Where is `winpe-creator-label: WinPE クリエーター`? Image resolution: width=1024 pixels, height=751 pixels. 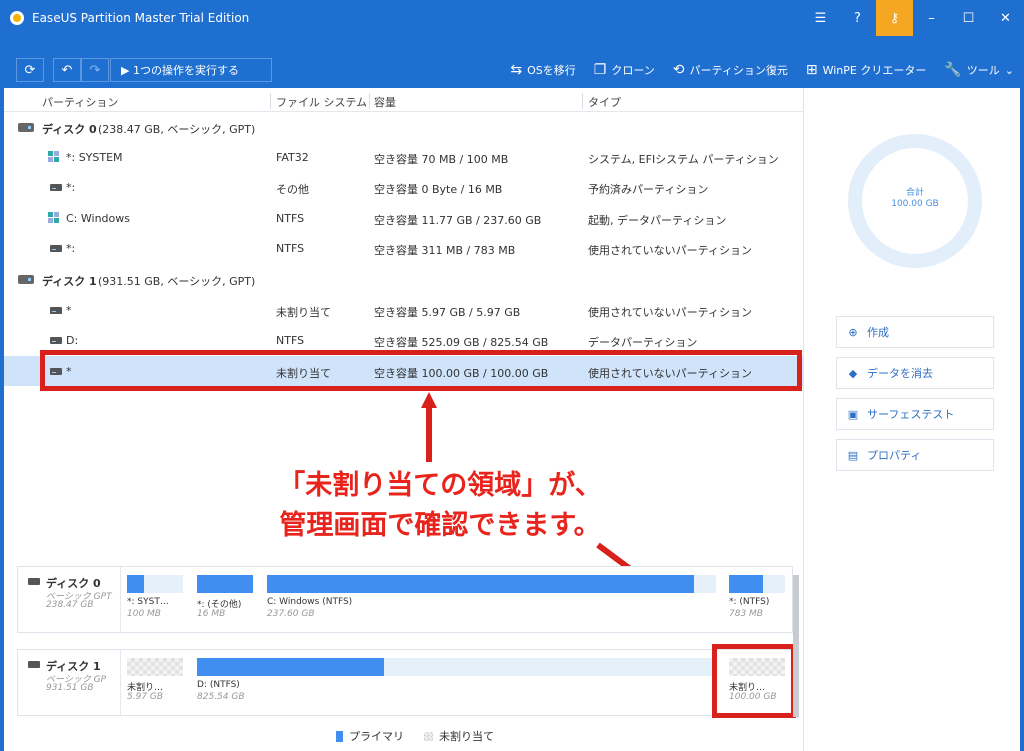 winpe-creator-label: WinPE クリエーター is located at coordinates (874, 70).